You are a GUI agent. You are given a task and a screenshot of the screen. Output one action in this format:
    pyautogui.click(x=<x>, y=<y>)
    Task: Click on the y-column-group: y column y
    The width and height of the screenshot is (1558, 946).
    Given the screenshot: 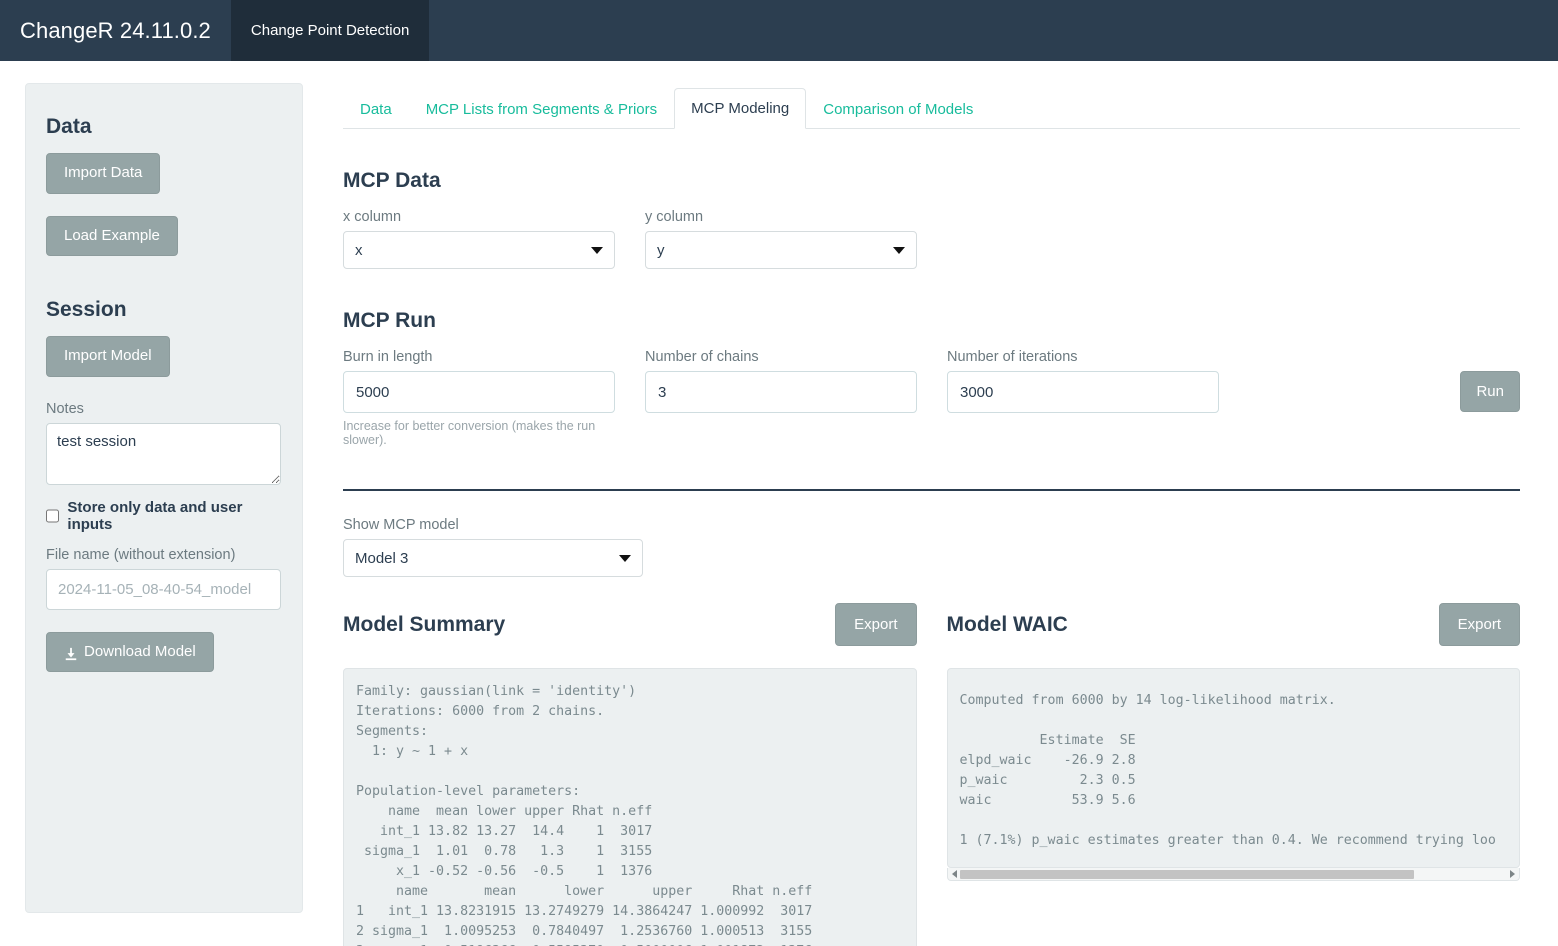 What is the action you would take?
    pyautogui.click(x=781, y=239)
    